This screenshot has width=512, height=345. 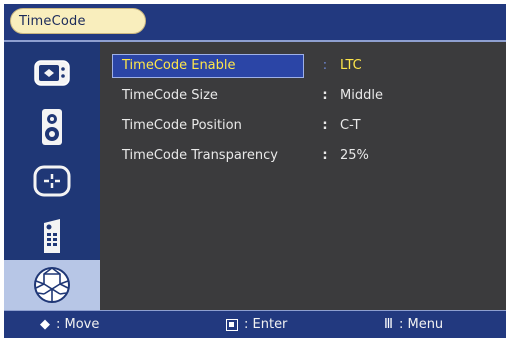 What do you see at coordinates (351, 66) in the screenshot?
I see `row-value: LTC` at bounding box center [351, 66].